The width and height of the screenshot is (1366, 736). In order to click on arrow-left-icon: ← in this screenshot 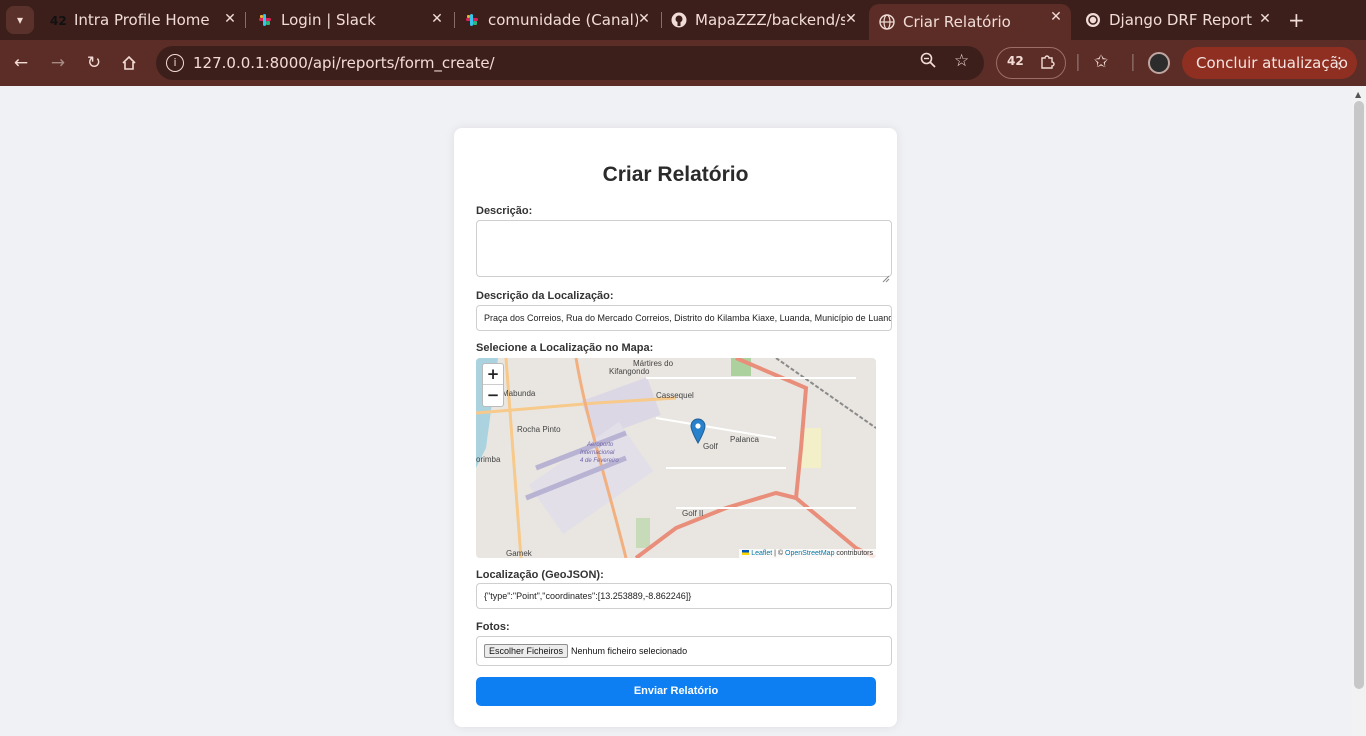, I will do `click(21, 63)`.